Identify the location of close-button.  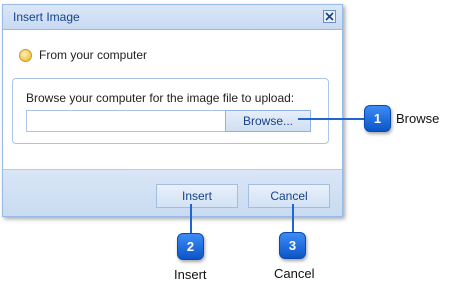
(329, 16).